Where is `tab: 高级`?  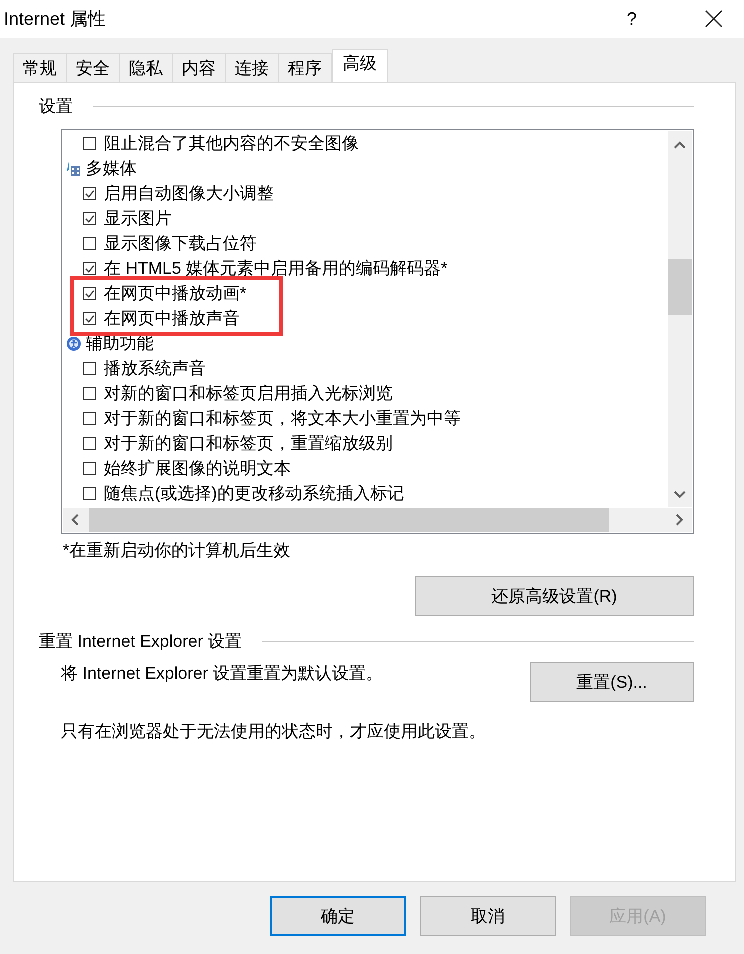
tab: 高级 is located at coordinates (360, 65).